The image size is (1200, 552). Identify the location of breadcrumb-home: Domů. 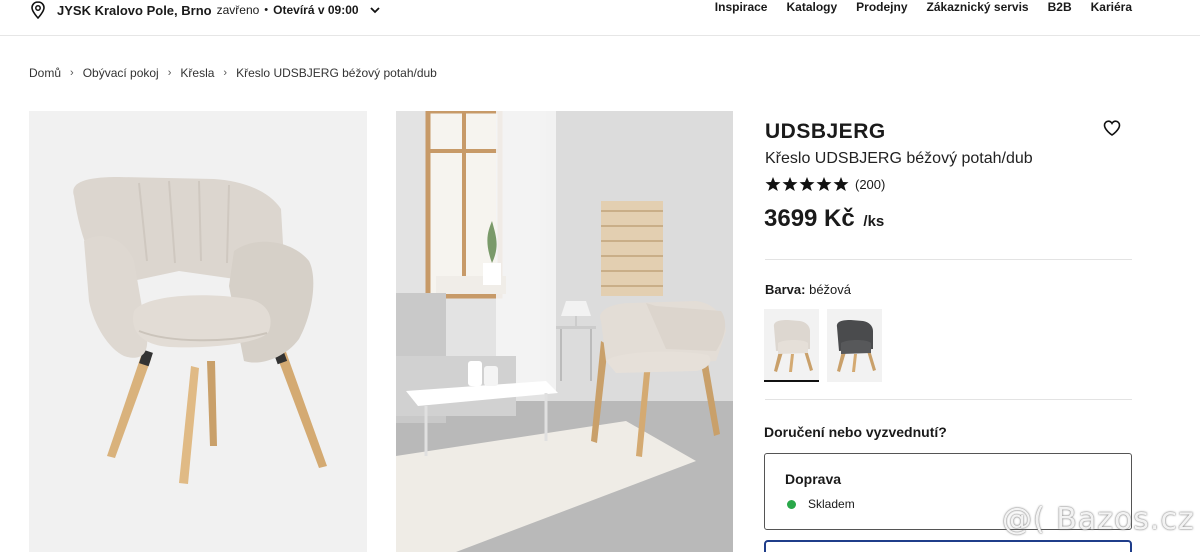
(45, 73).